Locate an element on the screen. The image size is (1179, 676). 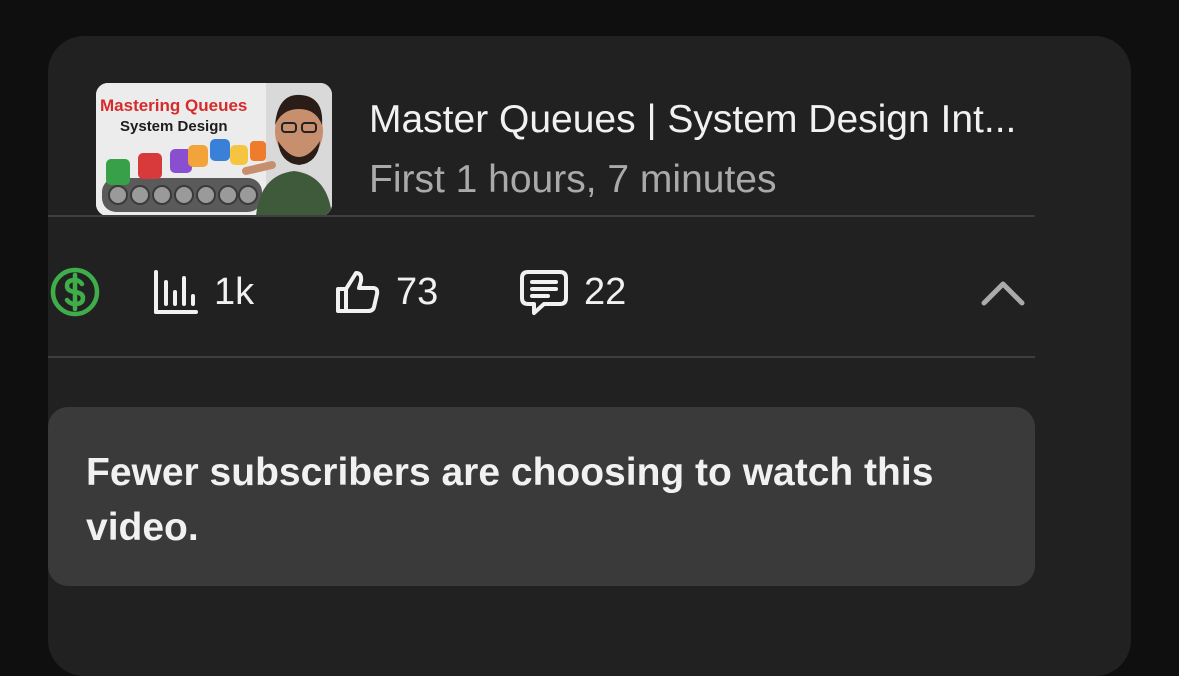
video-thumbnail: Mastering Queues System Design is located at coordinates (214, 149).